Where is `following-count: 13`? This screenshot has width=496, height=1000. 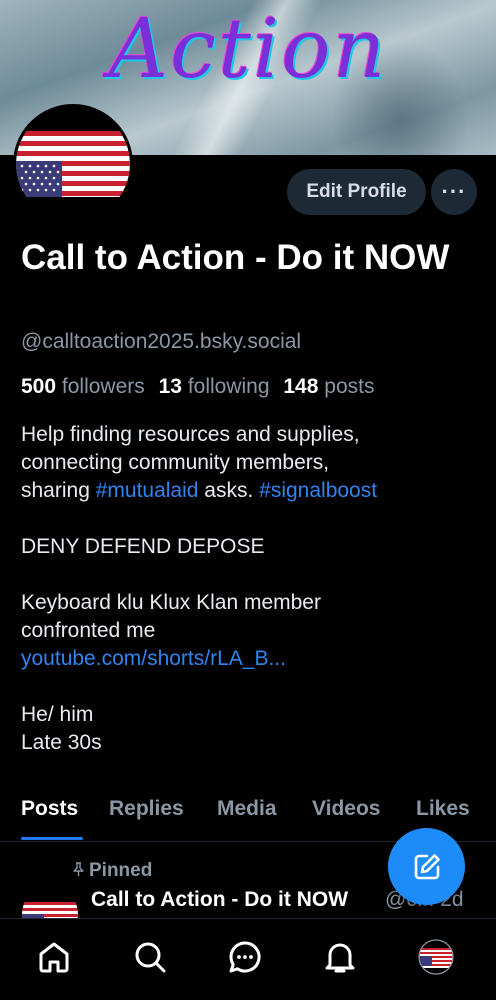
following-count: 13 is located at coordinates (170, 386).